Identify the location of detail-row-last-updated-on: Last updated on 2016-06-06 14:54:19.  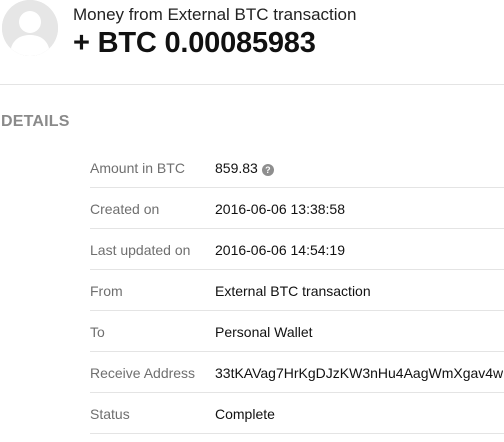
(297, 249).